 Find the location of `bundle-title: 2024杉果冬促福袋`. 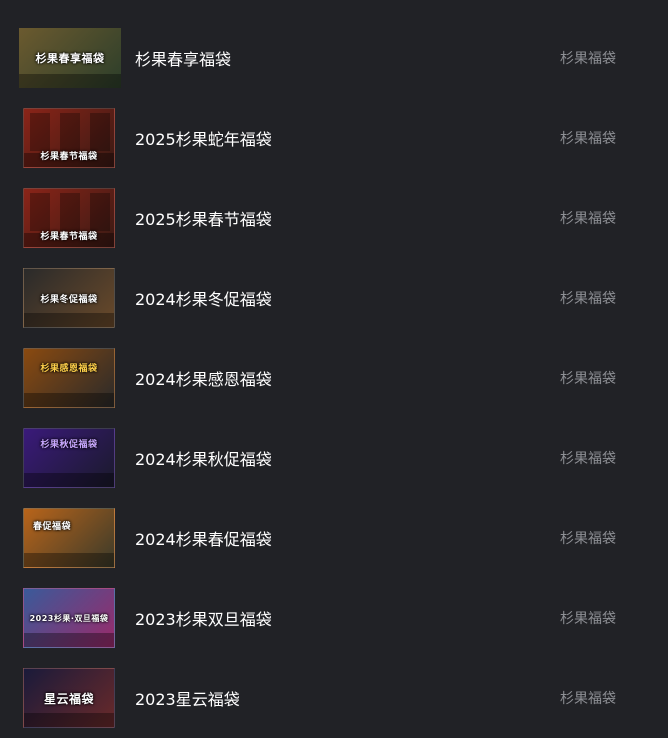

bundle-title: 2024杉果冬促福袋 is located at coordinates (203, 298).